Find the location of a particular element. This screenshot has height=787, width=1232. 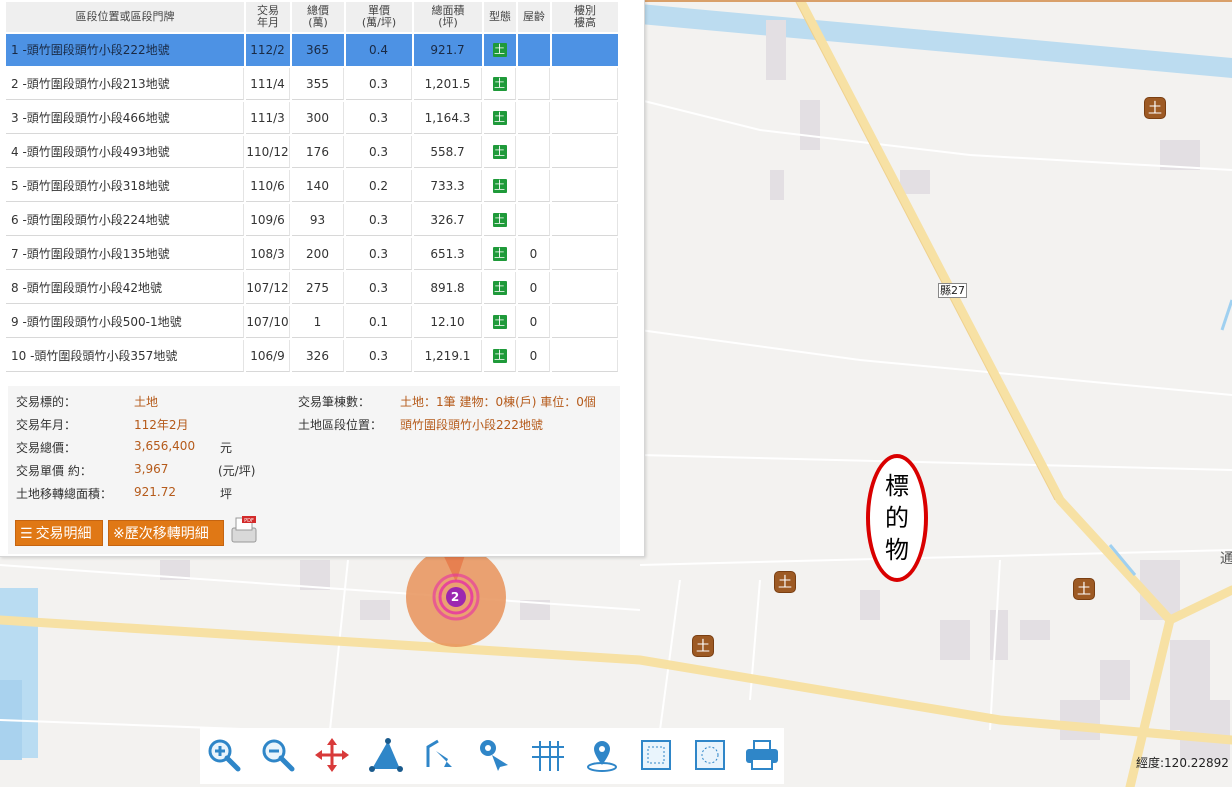

edge-road-label: 通 is located at coordinates (1226, 559).